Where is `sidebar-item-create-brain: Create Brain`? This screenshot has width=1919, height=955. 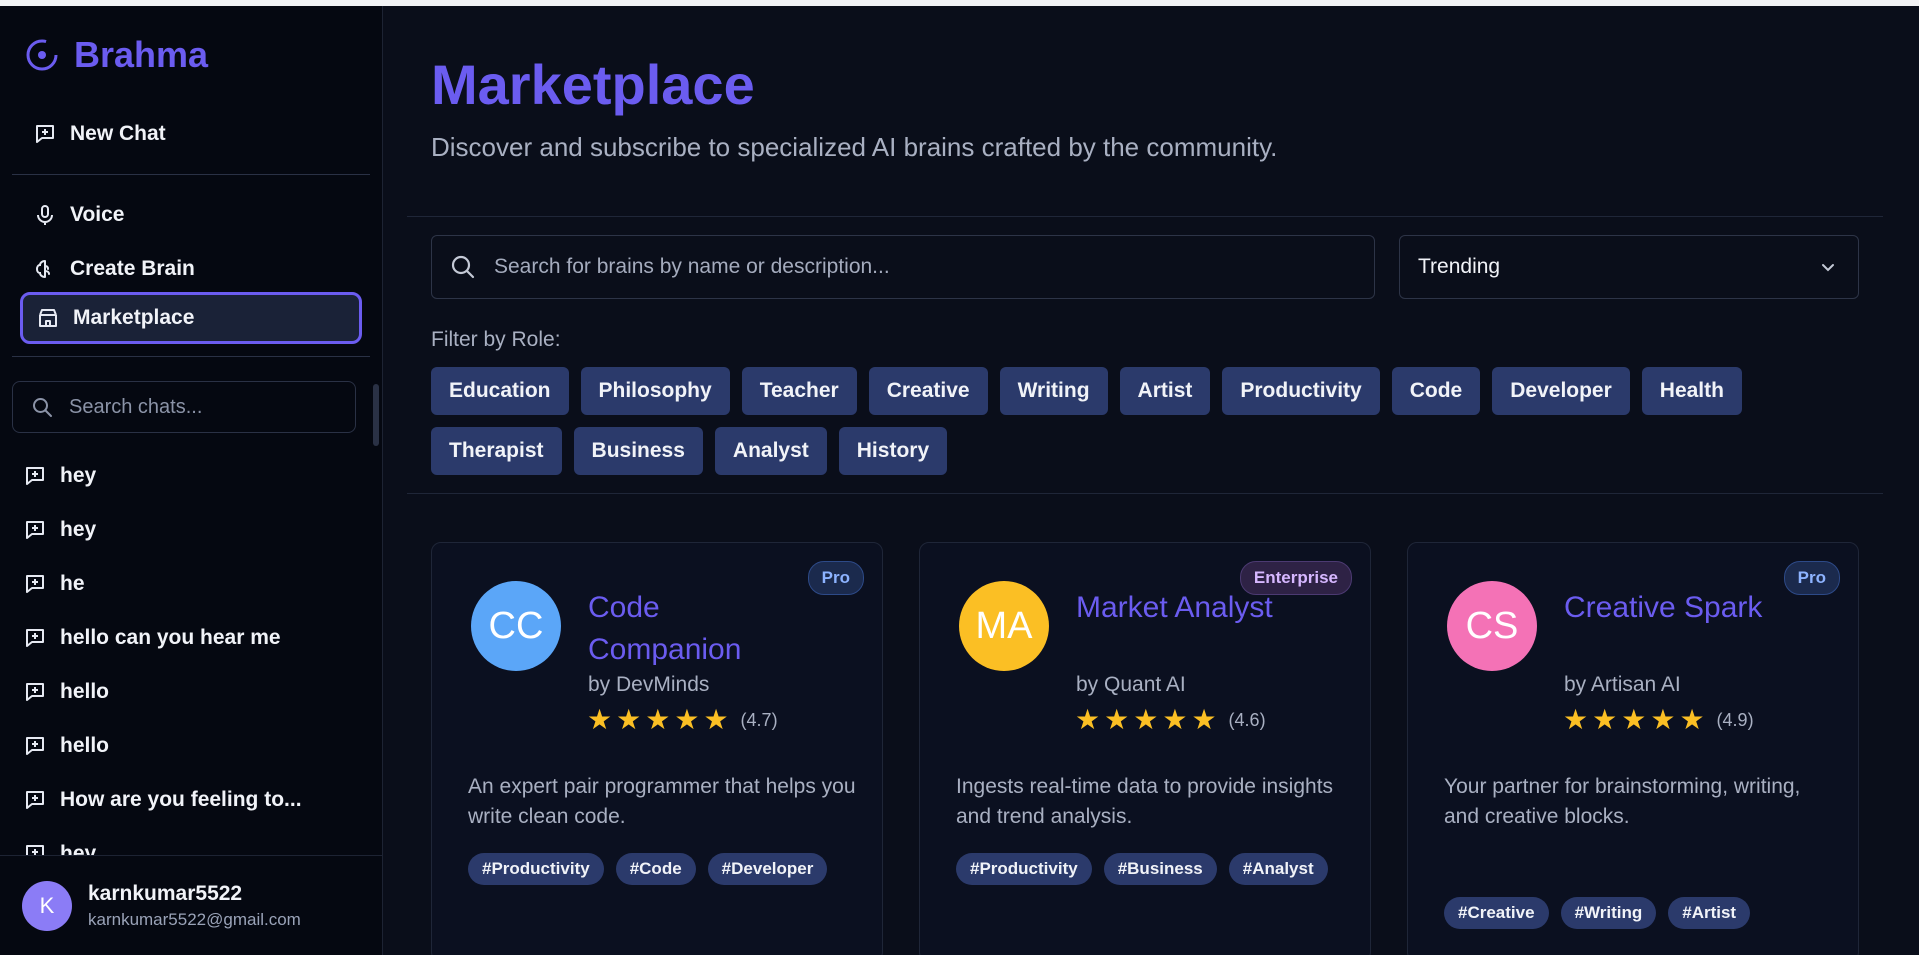 sidebar-item-create-brain: Create Brain is located at coordinates (191, 269).